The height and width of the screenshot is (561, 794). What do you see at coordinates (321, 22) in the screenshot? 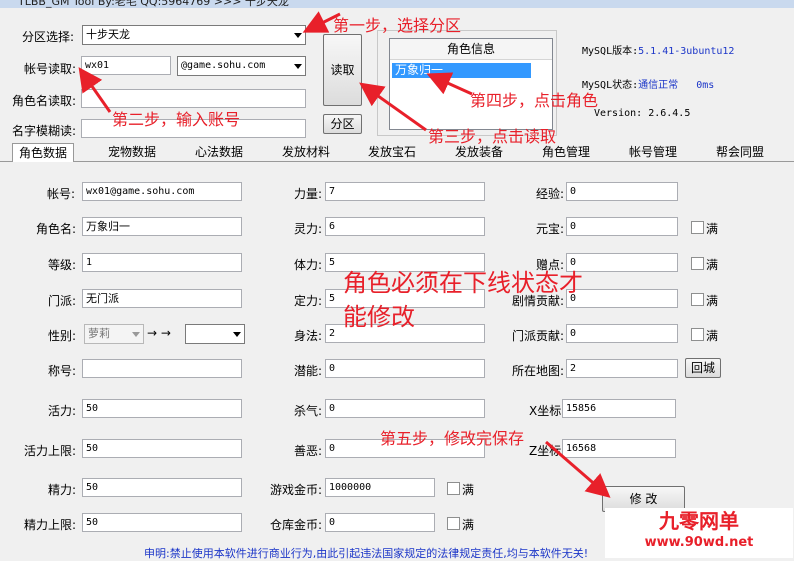
I see `arrow-step1` at bounding box center [321, 22].